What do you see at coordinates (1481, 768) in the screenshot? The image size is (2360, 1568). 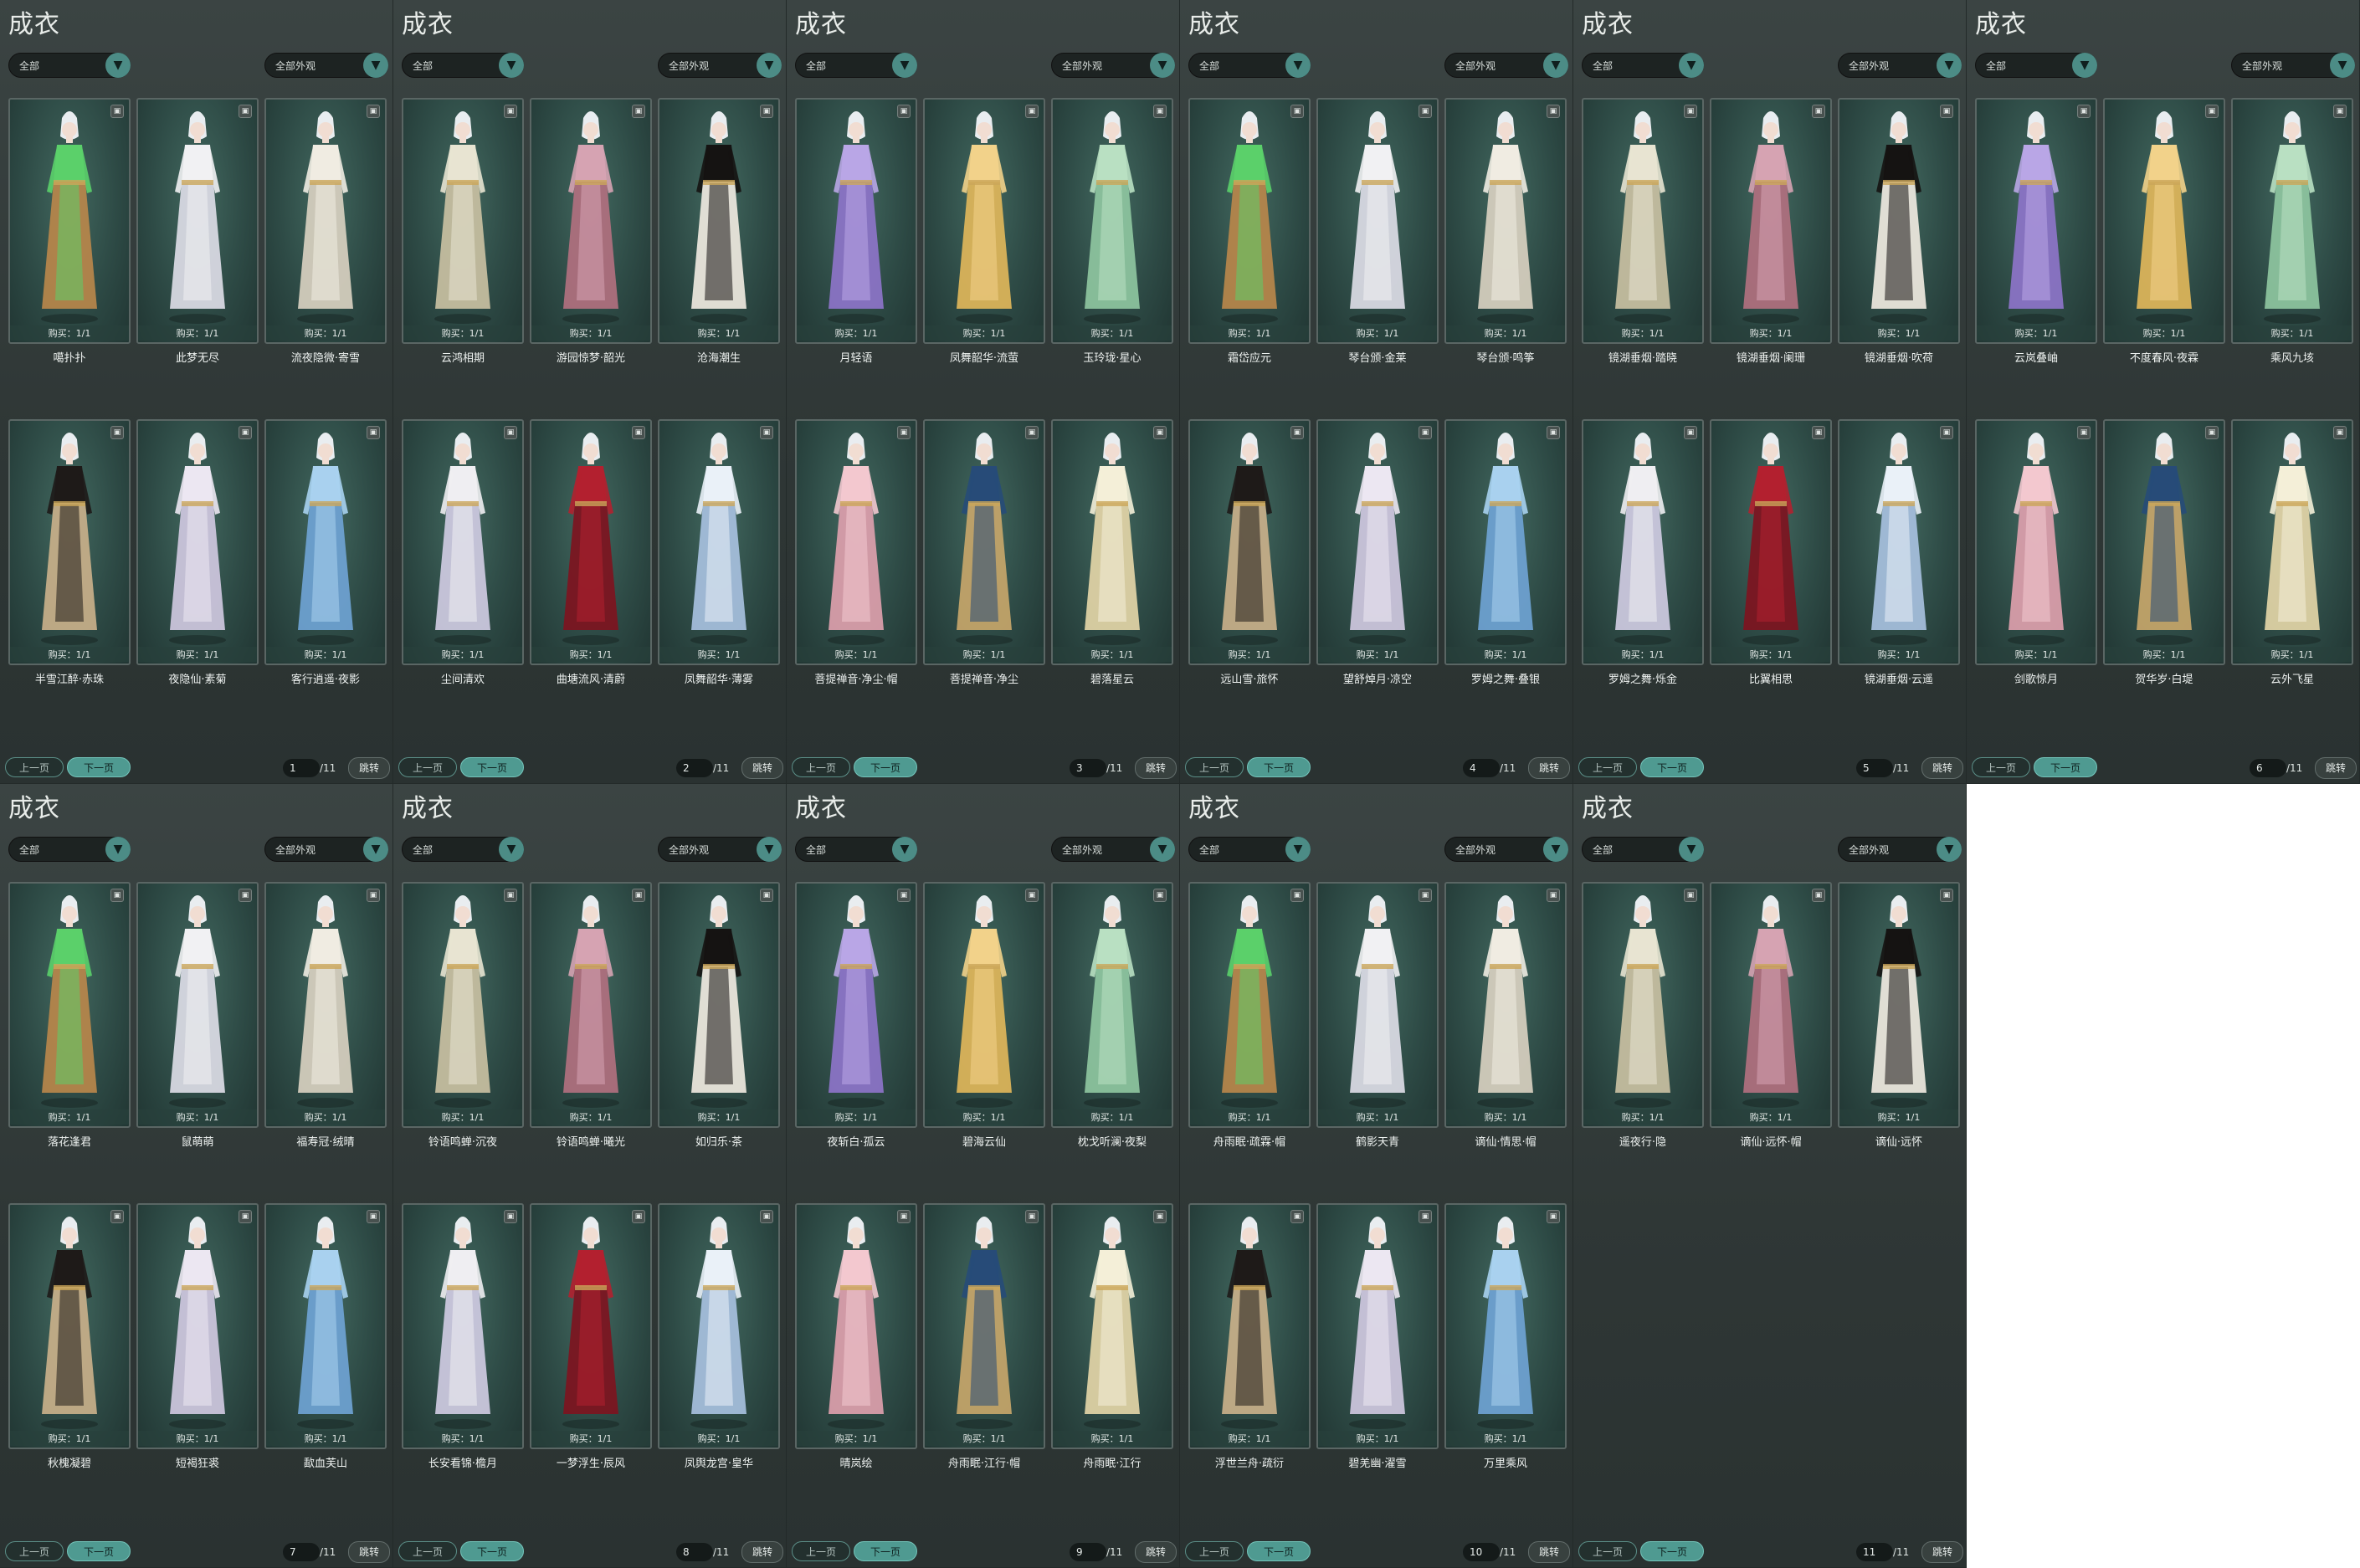 I see `page-number-input: 4` at bounding box center [1481, 768].